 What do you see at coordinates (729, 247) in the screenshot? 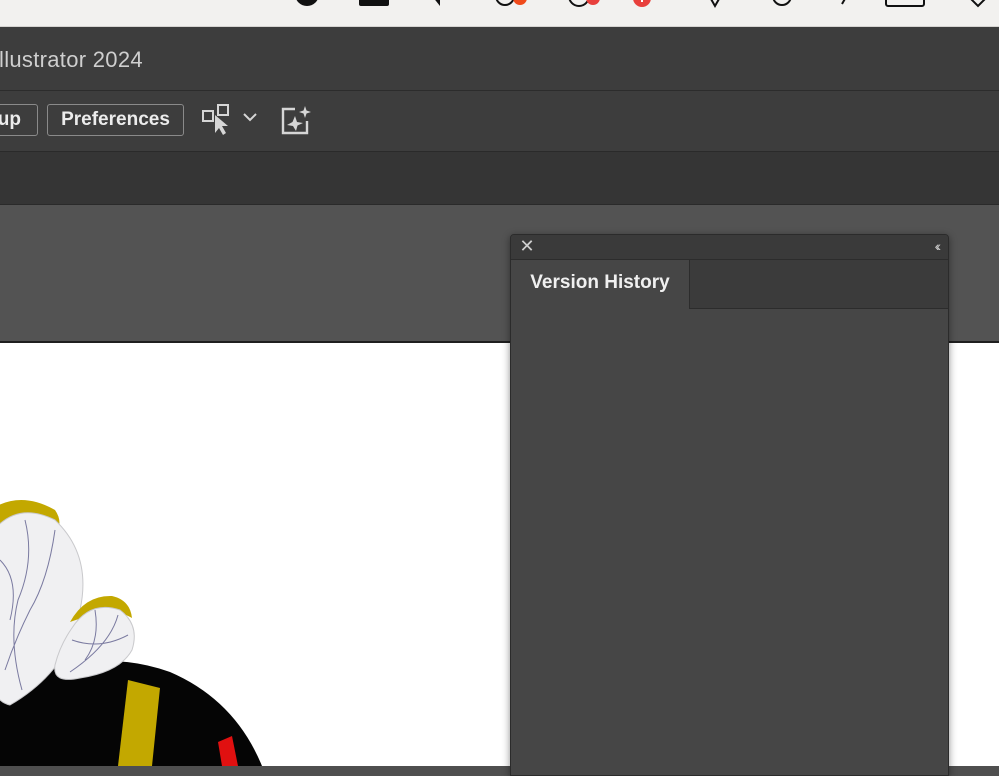
I see `panel-header: ✕ ‹‹` at bounding box center [729, 247].